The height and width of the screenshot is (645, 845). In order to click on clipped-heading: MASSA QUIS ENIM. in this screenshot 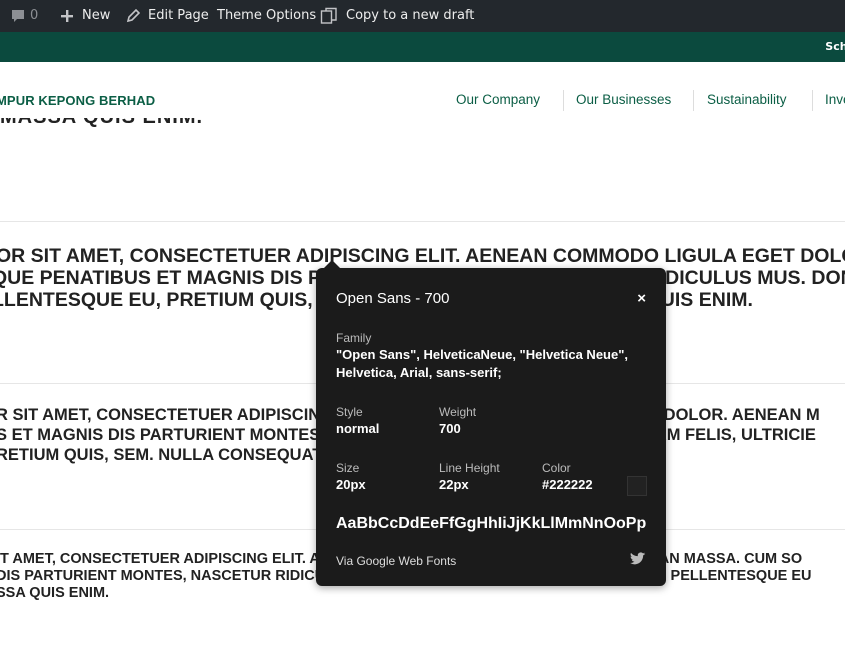, I will do `click(101, 130)`.